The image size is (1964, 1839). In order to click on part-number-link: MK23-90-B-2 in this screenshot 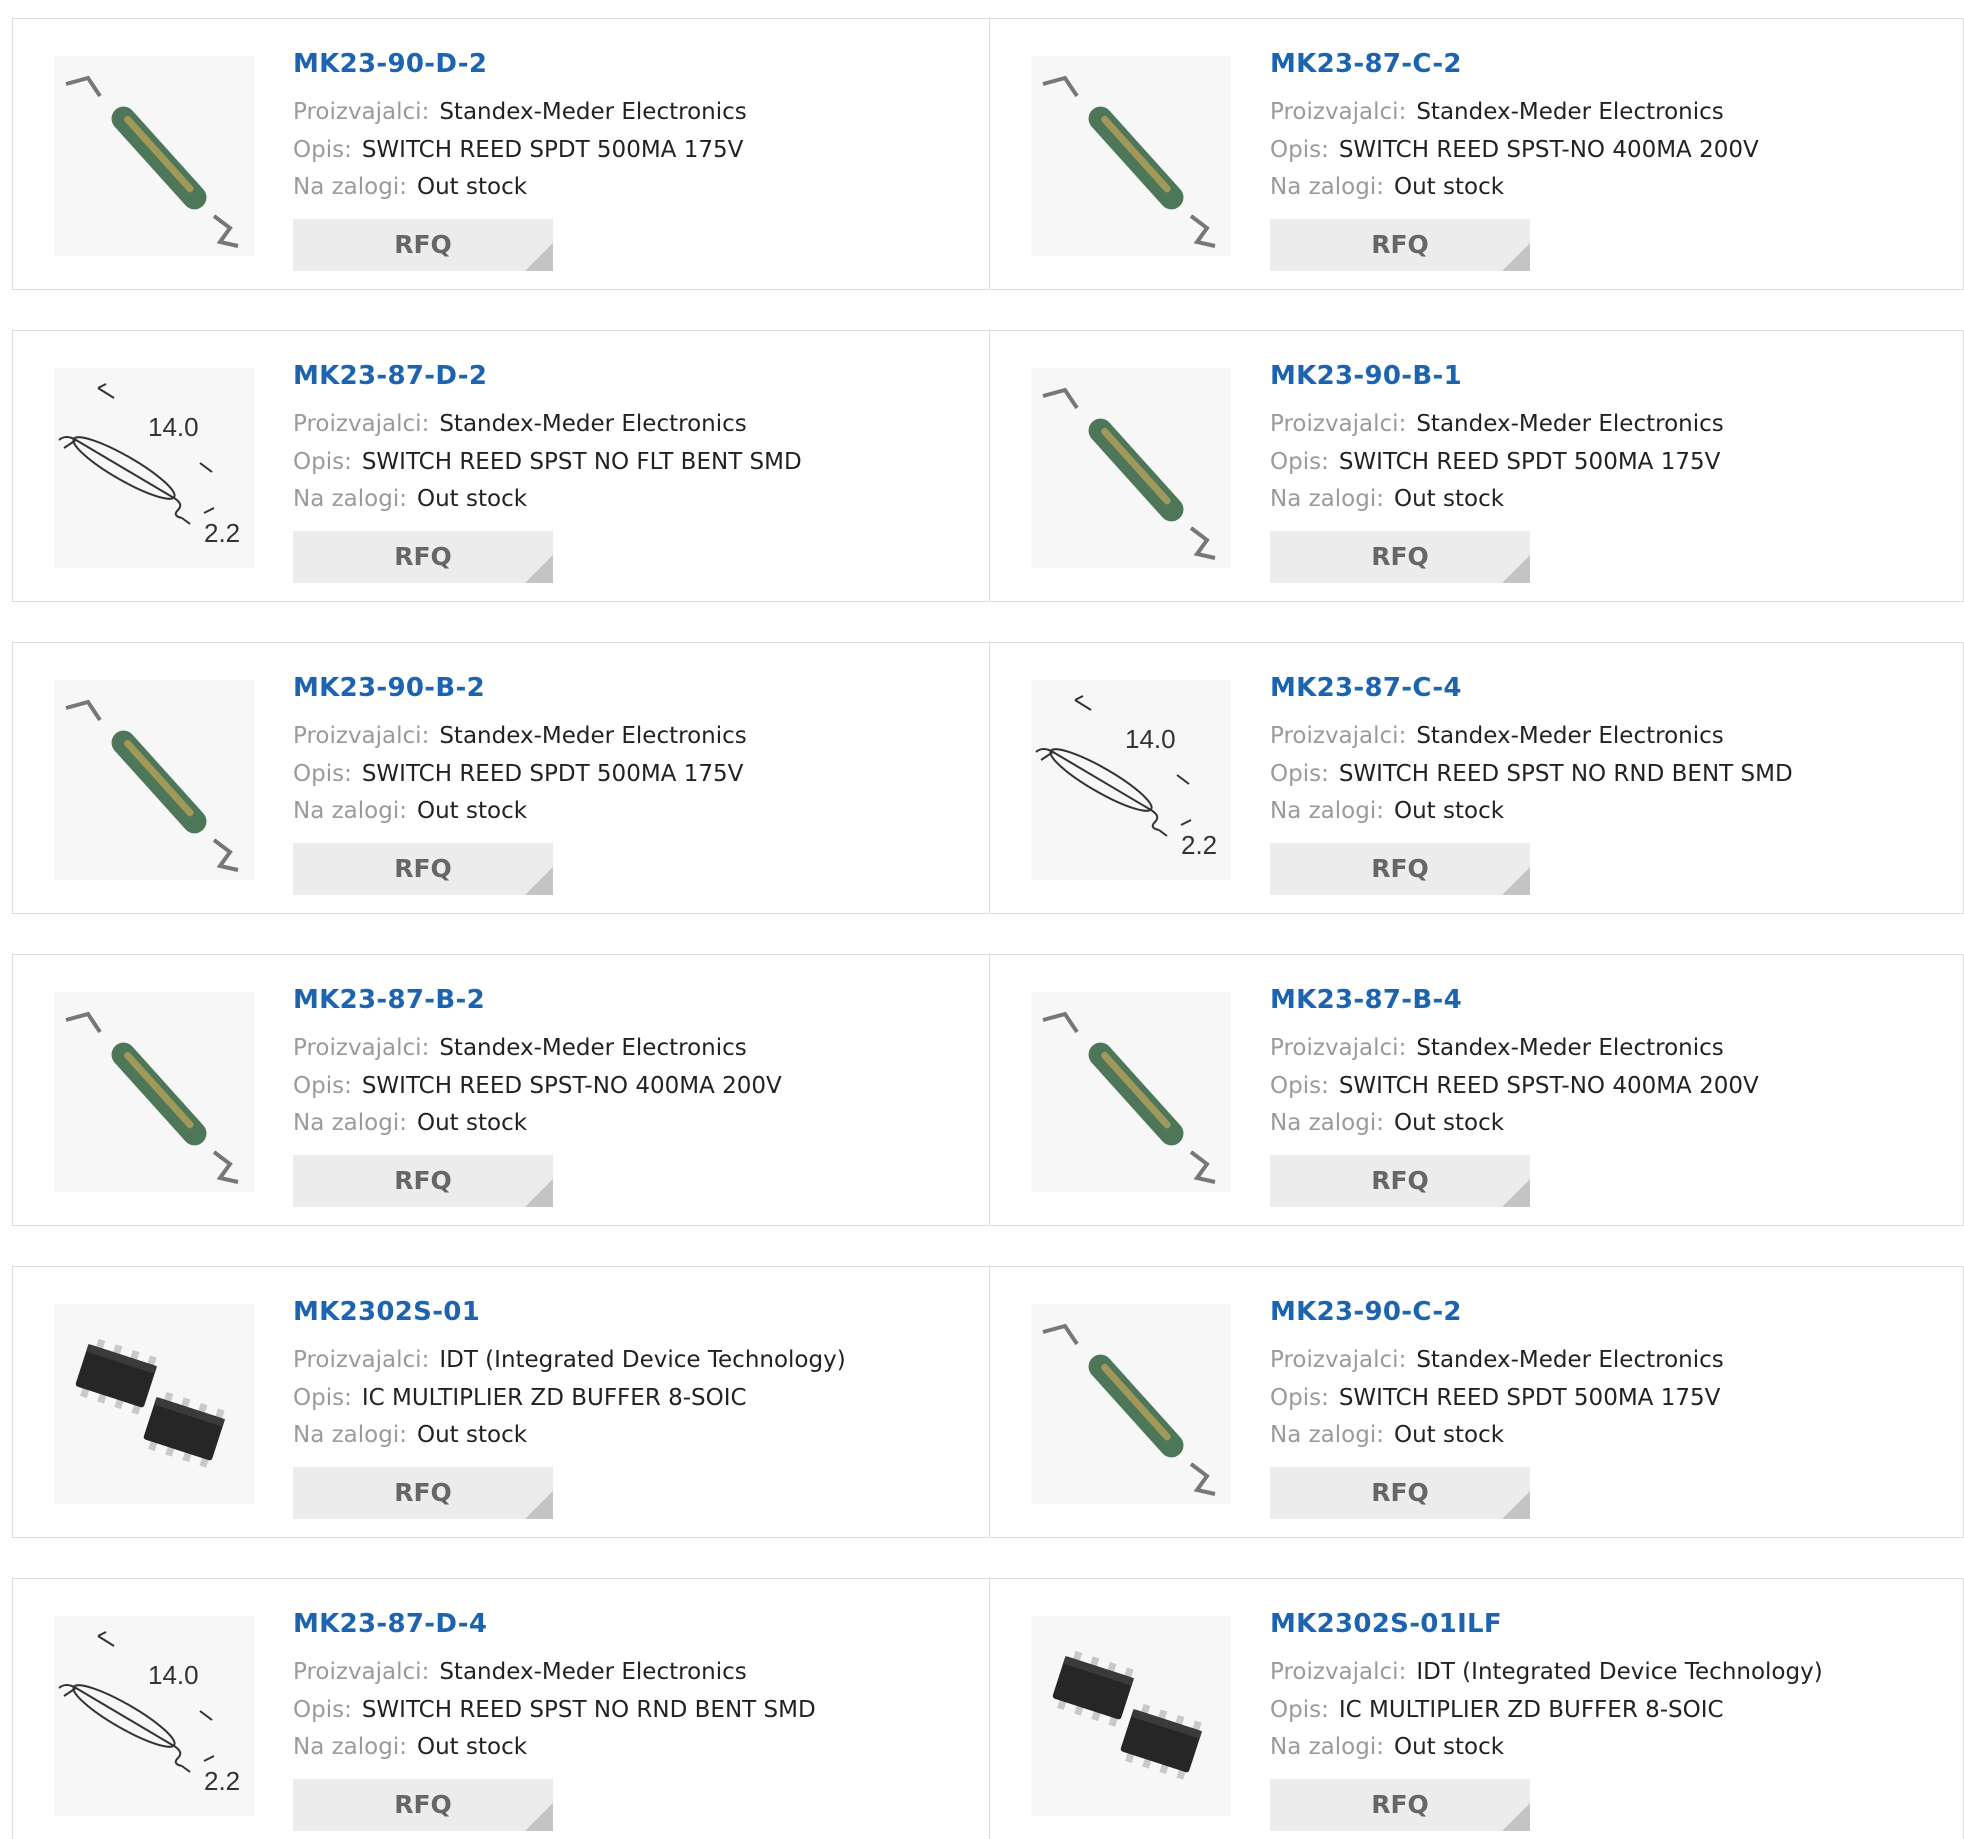, I will do `click(389, 688)`.